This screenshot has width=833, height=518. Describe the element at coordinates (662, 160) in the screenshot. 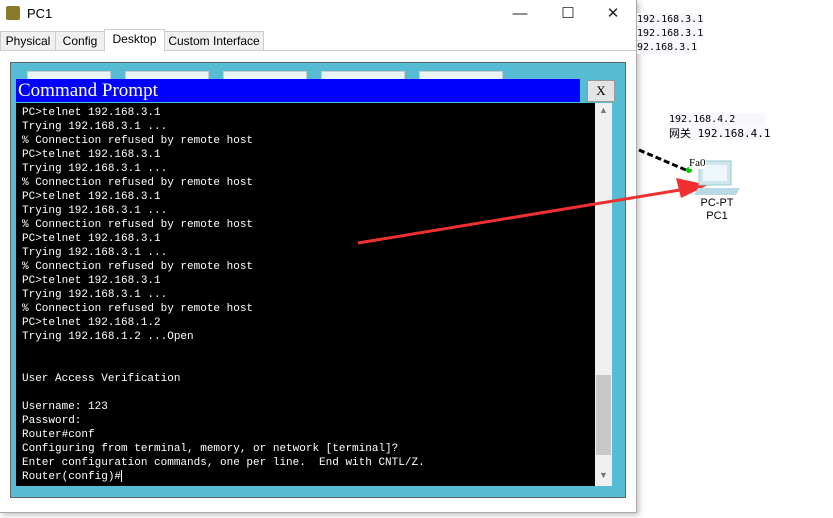

I see `network-link` at that location.